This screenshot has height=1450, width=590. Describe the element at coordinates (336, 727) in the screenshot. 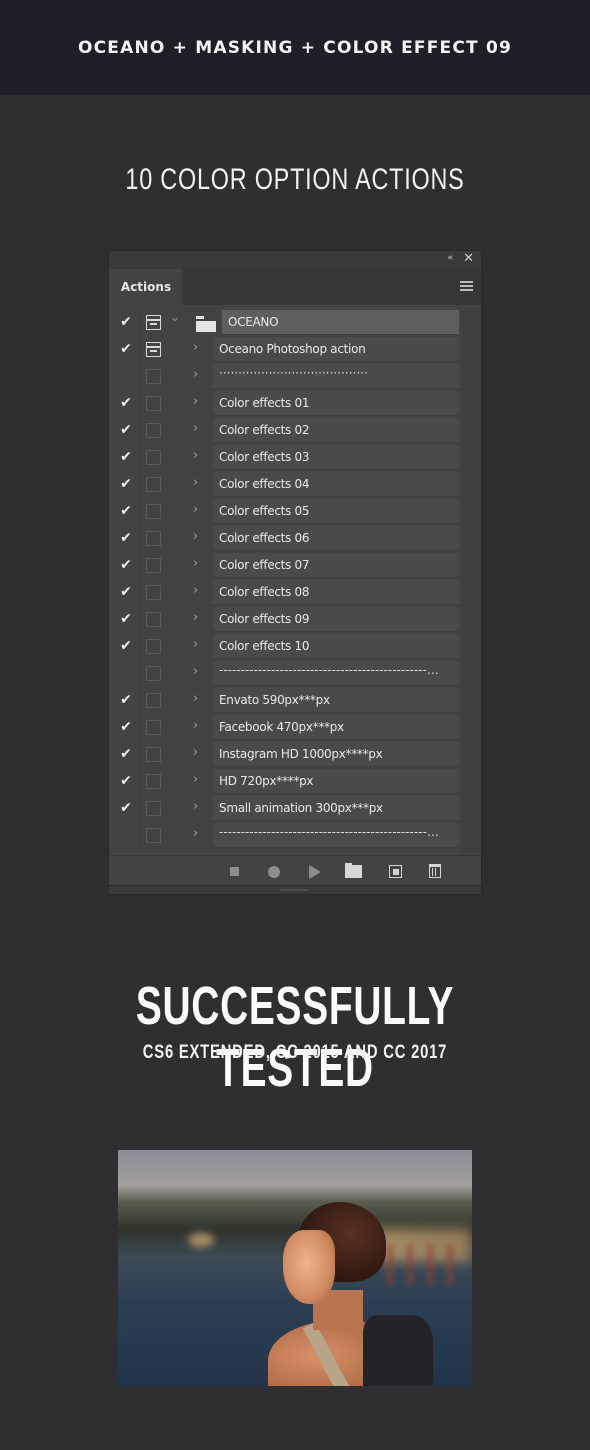

I see `action-label-cell: Facebook 470px***px` at that location.